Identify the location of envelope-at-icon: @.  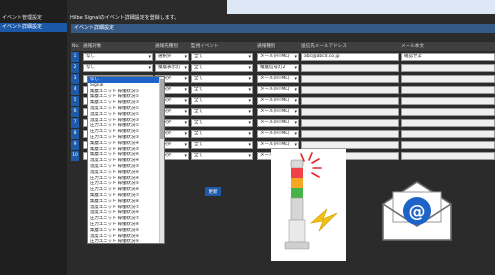
(417, 210).